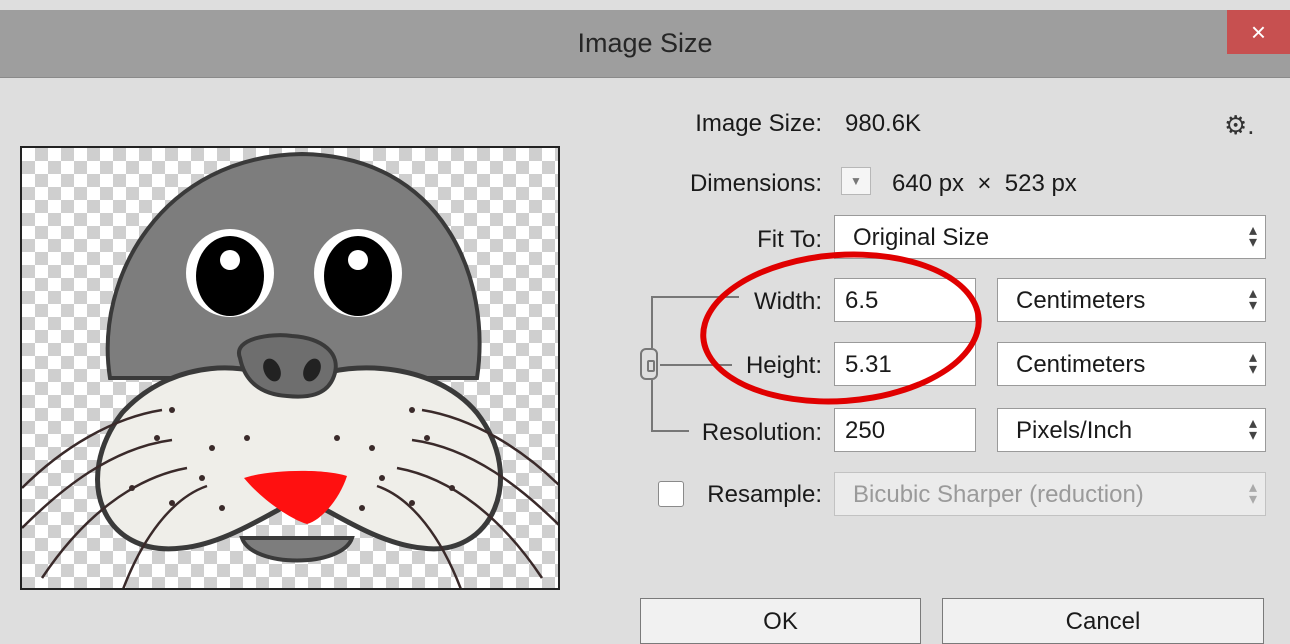 Image resolution: width=1290 pixels, height=644 pixels. I want to click on close-icon: ×, so click(1258, 32).